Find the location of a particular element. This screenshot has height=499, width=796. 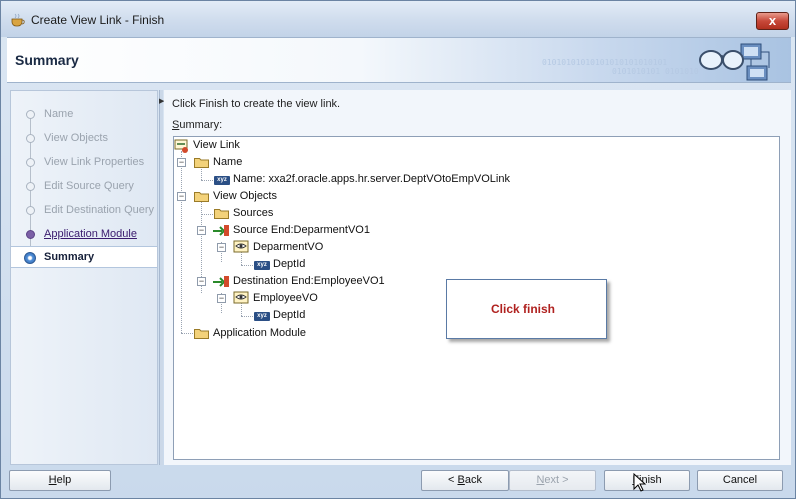

viewlink-icon is located at coordinates (181, 146).